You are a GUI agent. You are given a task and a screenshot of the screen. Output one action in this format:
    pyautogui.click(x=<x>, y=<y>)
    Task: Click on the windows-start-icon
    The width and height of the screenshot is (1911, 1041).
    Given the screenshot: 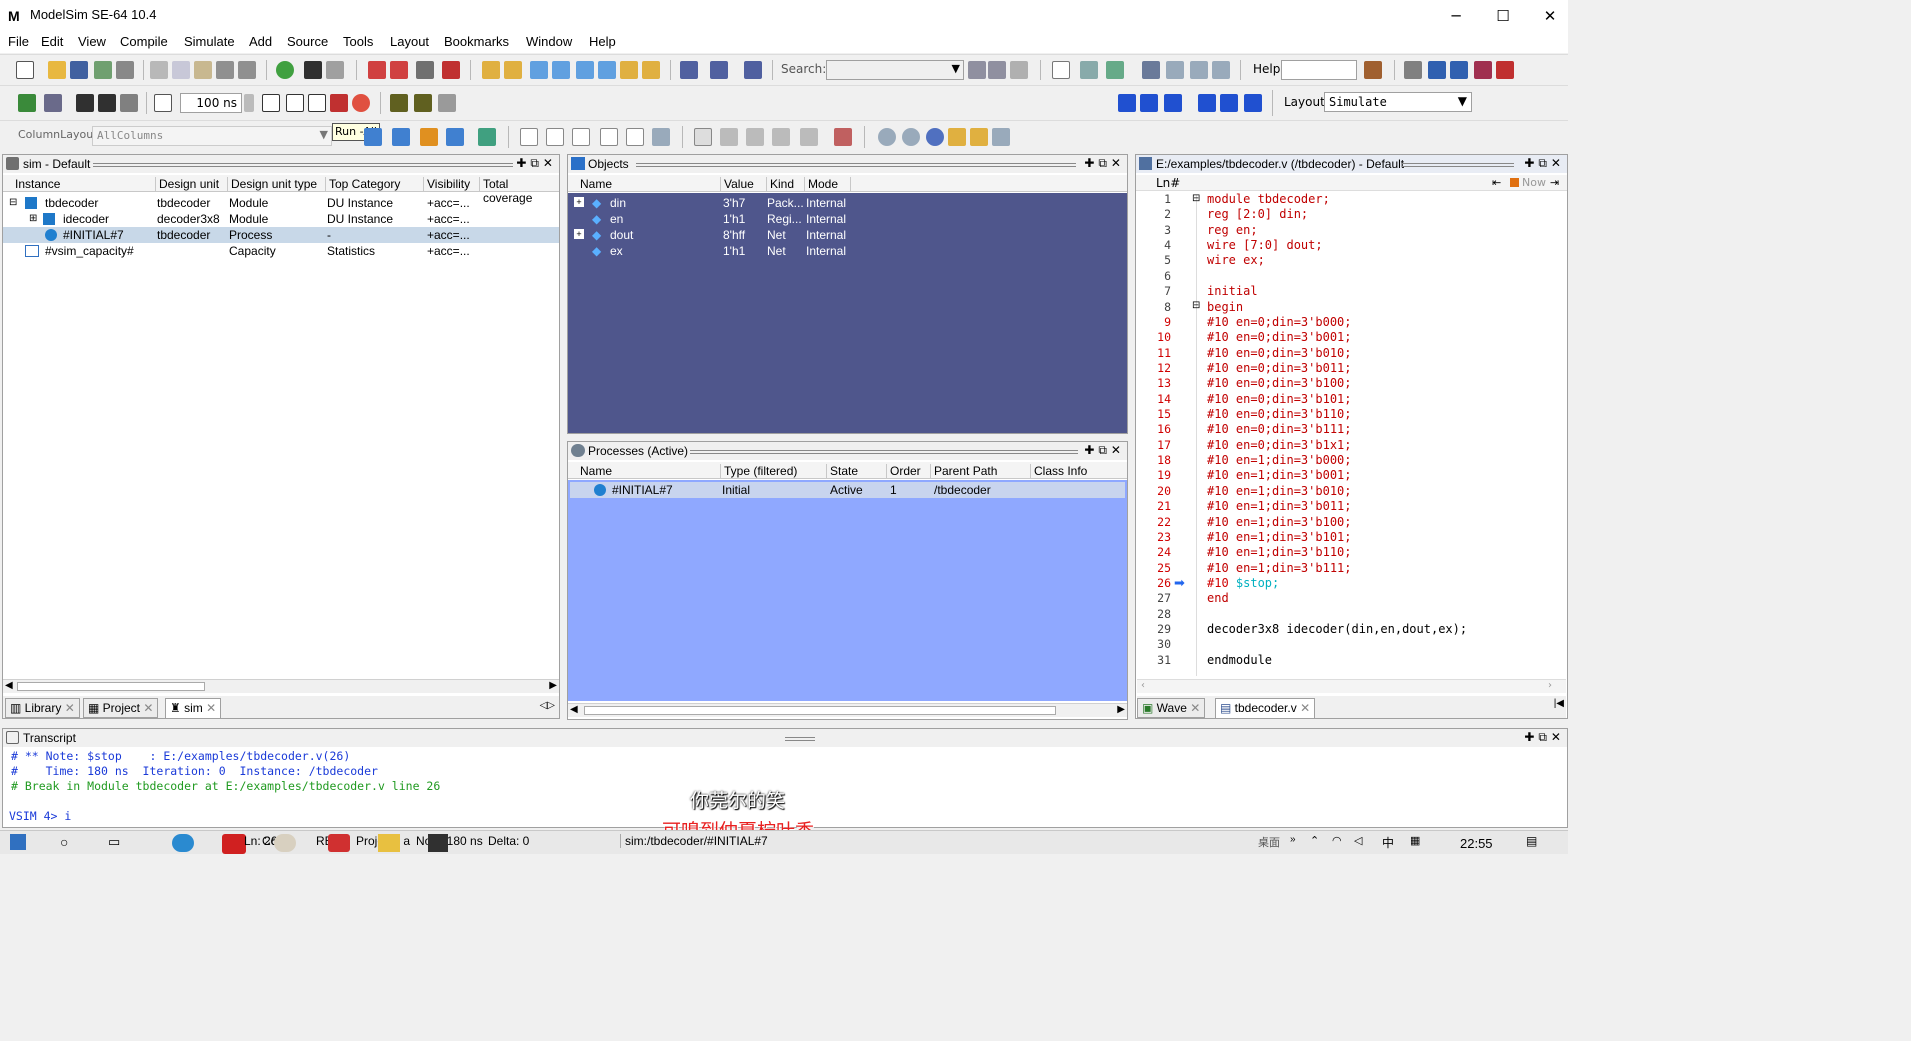 What is the action you would take?
    pyautogui.click(x=18, y=842)
    